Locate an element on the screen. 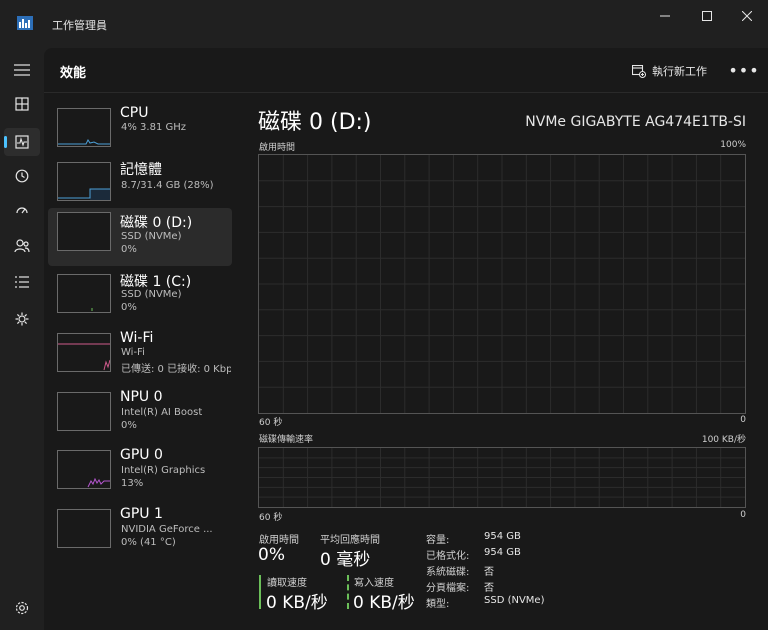 The height and width of the screenshot is (630, 768). disk1-thumbnail-graph is located at coordinates (84, 293).